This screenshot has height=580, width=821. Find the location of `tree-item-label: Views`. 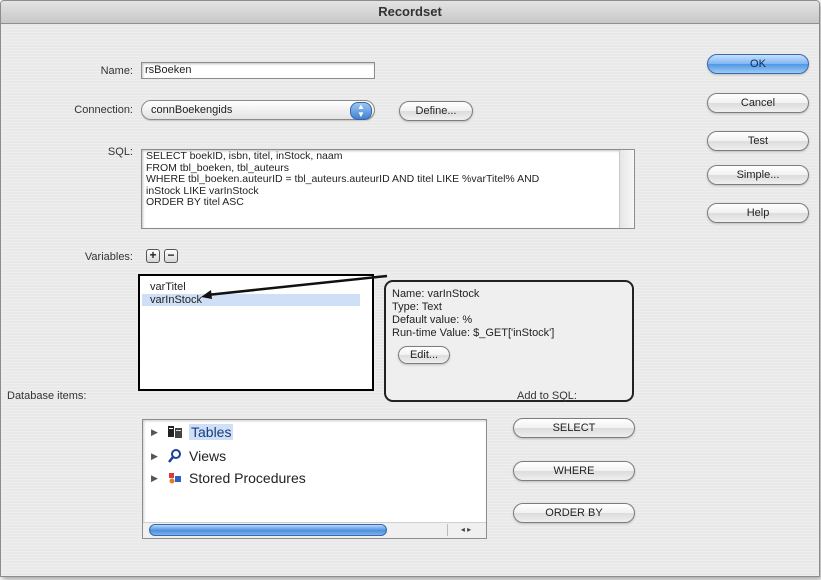

tree-item-label: Views is located at coordinates (208, 456).